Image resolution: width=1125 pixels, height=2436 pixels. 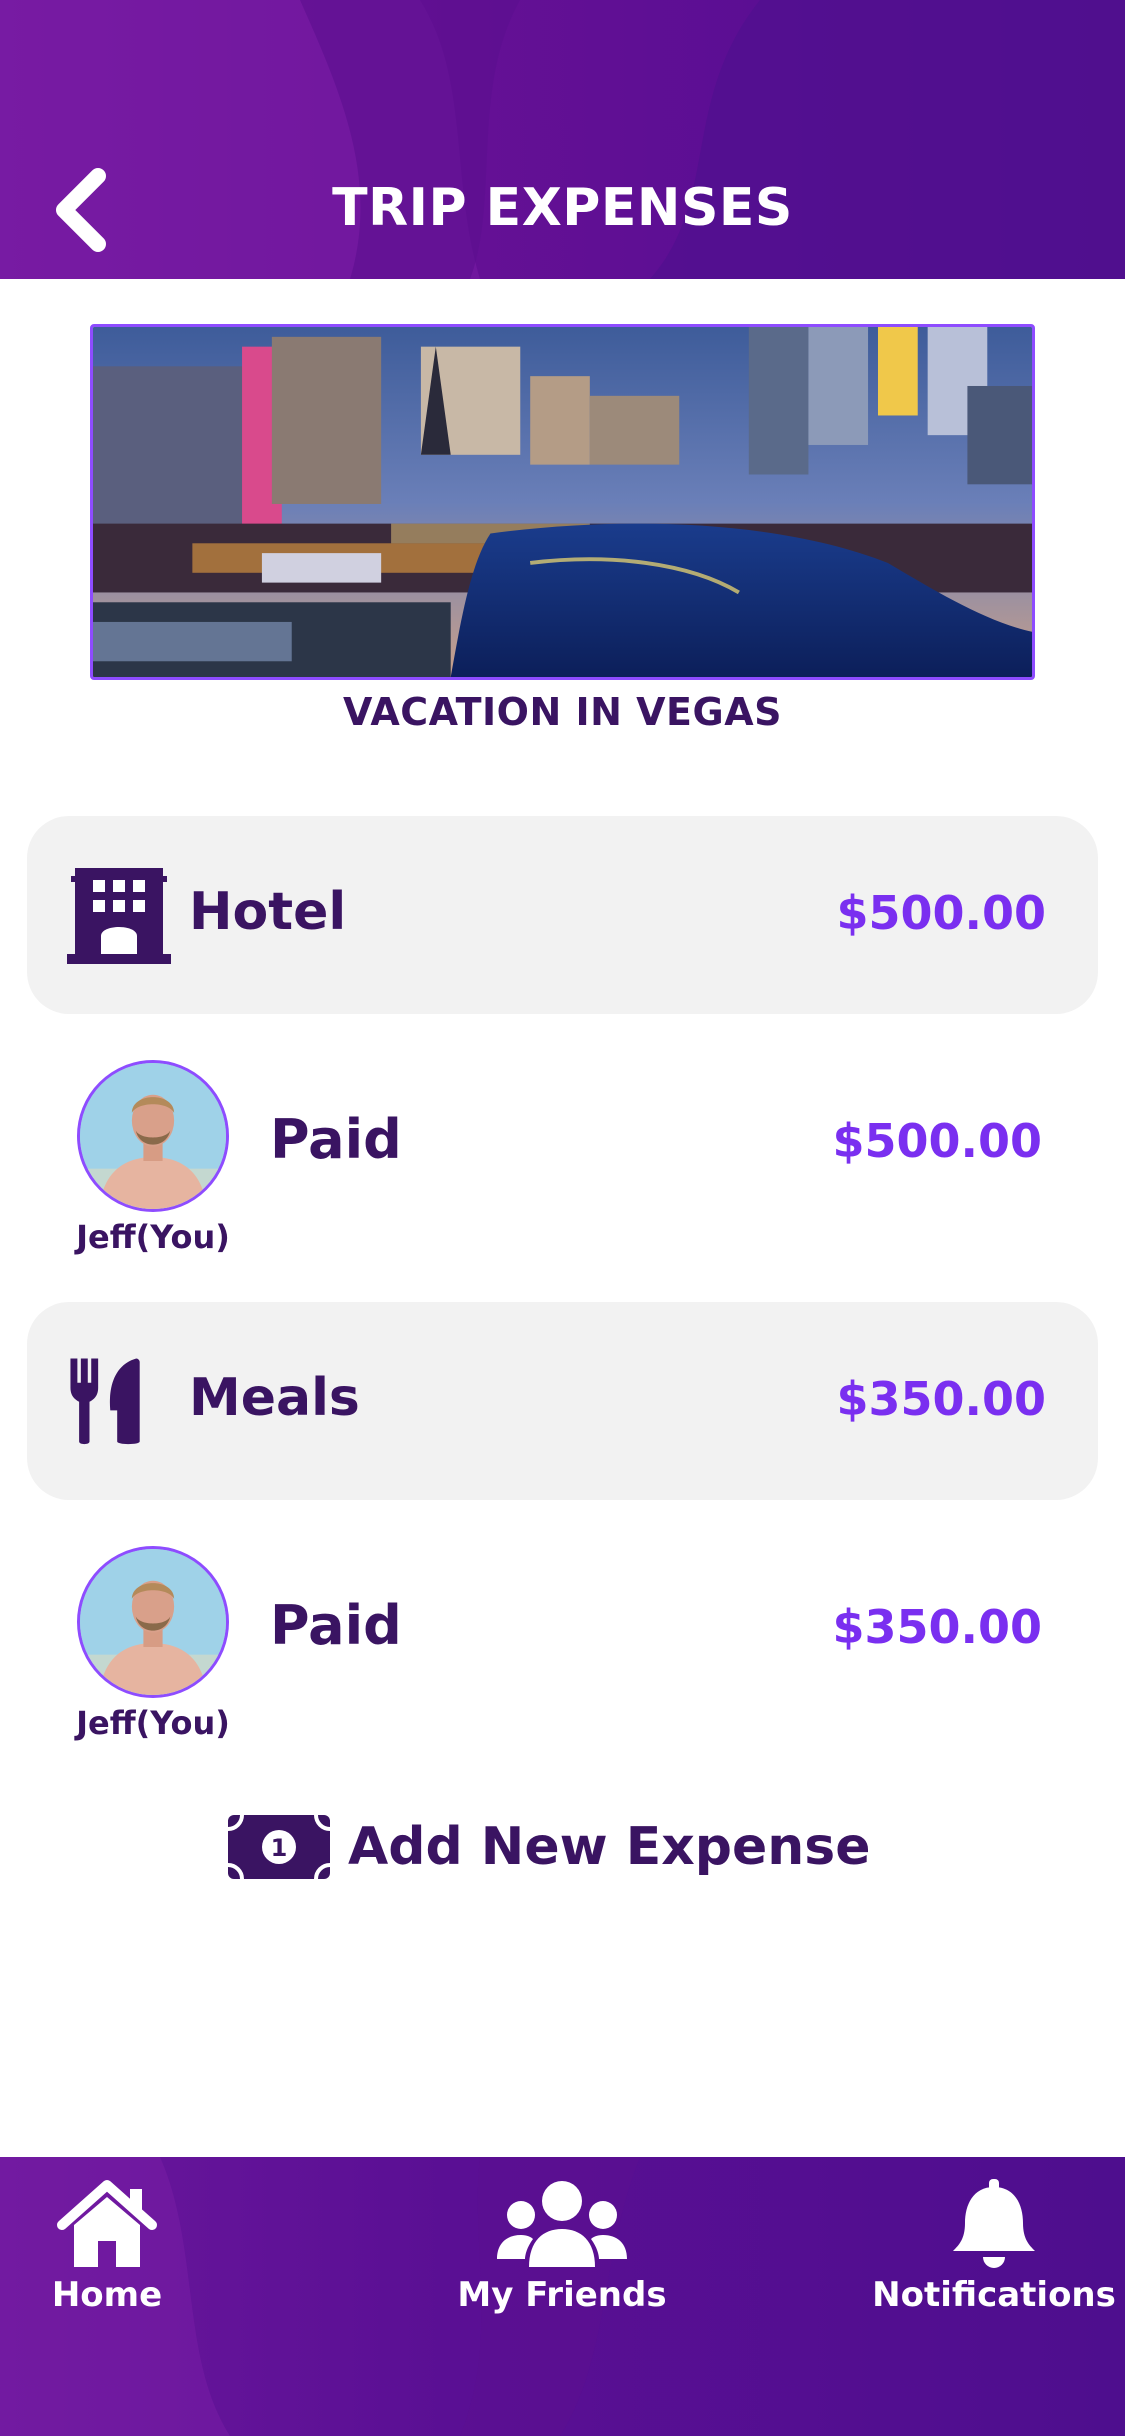 I want to click on bottom-navigation: Home My Friends Notifications, so click(x=562, y=2296).